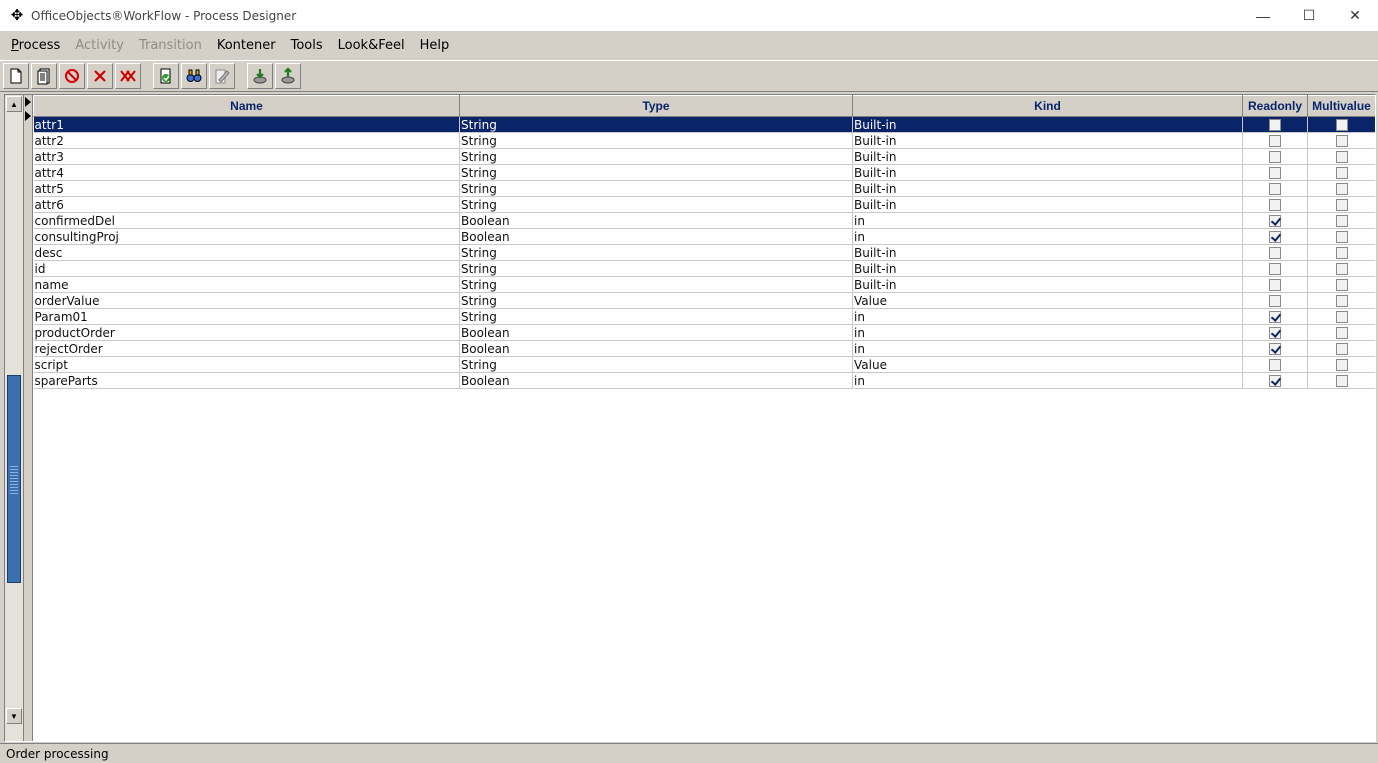 The height and width of the screenshot is (763, 1378). What do you see at coordinates (246, 348) in the screenshot?
I see `cell-name: rejectOrder` at bounding box center [246, 348].